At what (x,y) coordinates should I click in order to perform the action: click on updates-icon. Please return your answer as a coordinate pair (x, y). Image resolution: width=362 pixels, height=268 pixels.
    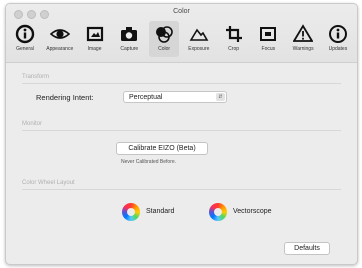
    Looking at the image, I should click on (337, 34).